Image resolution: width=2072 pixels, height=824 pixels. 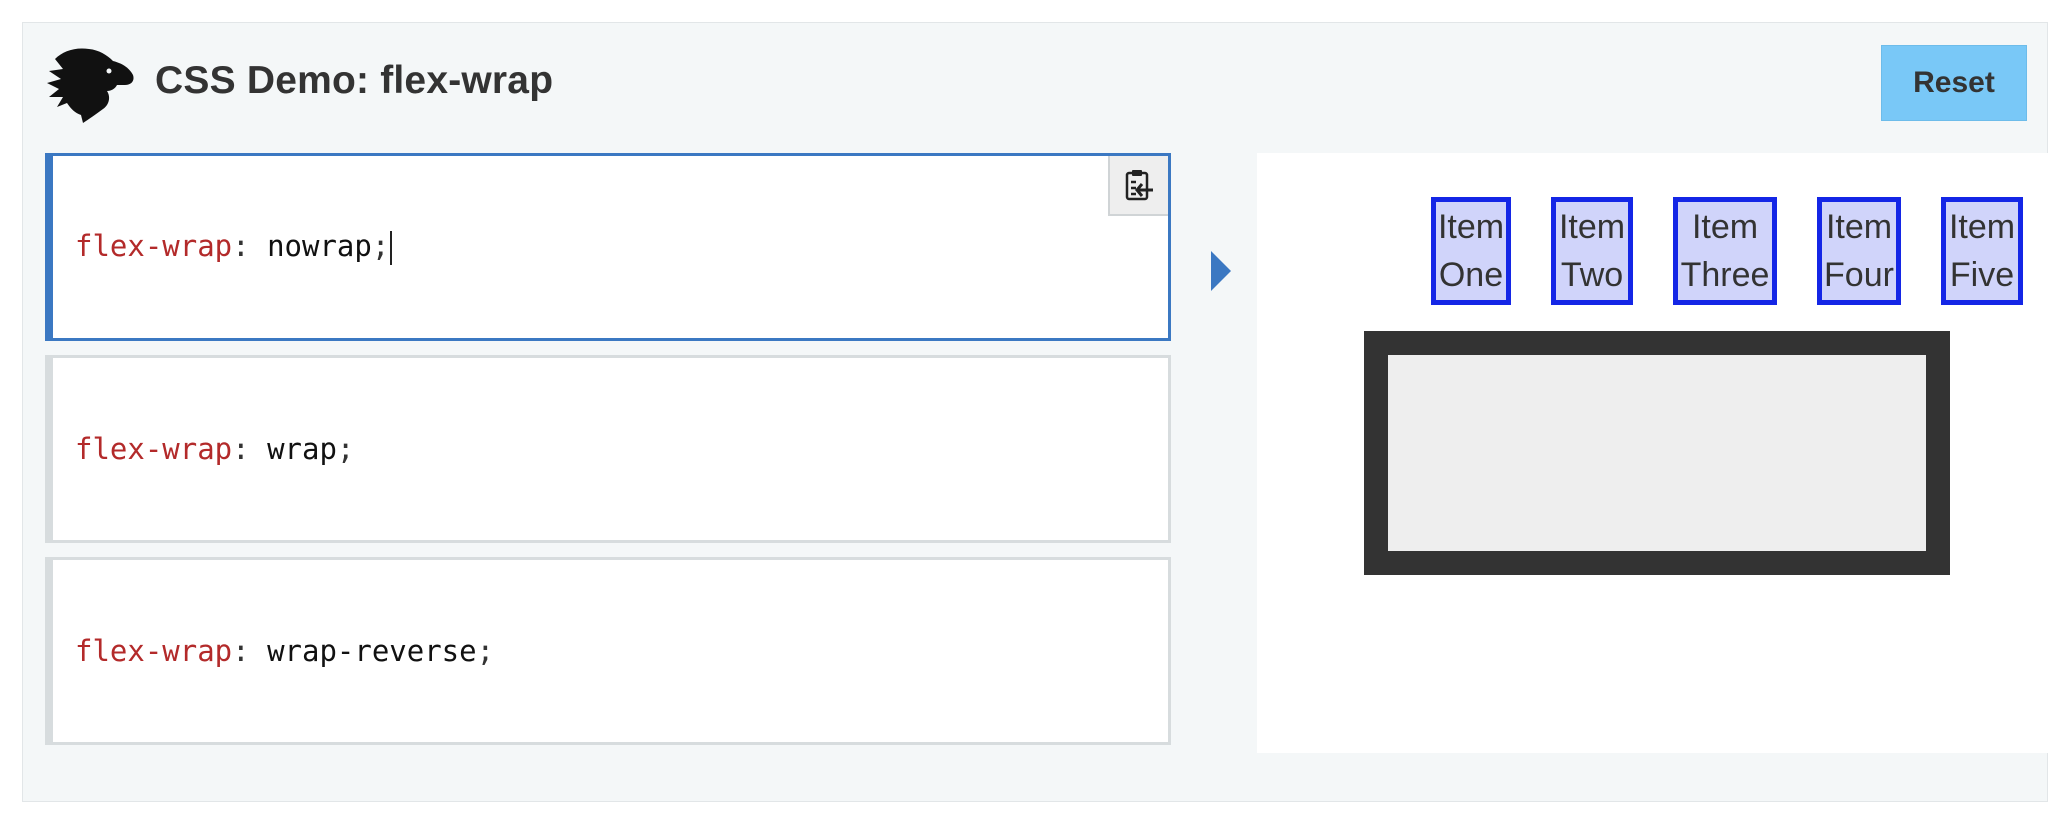 What do you see at coordinates (1592, 275) in the screenshot?
I see `item-label-line2: Two` at bounding box center [1592, 275].